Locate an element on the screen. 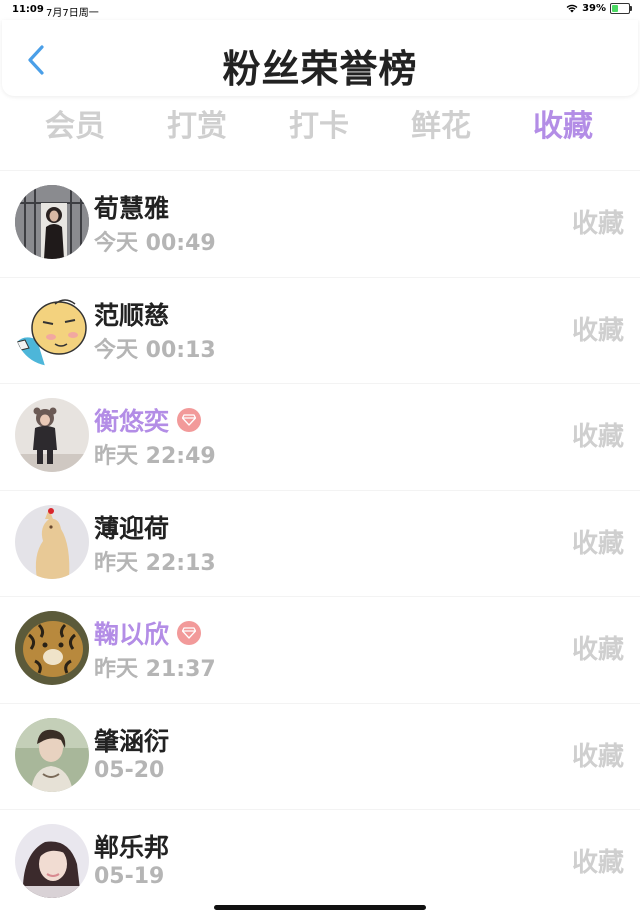 The image size is (640, 916). name-line: 范顺慈 is located at coordinates (131, 314).